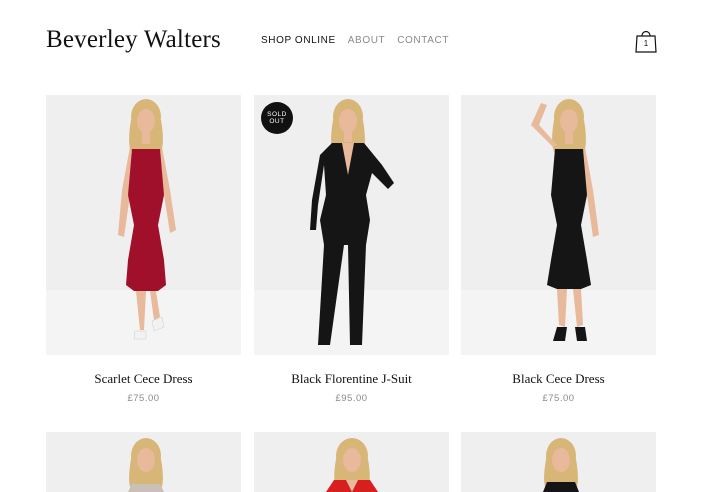 This screenshot has height=492, width=720. I want to click on sold-out-badge: SOLD OUT, so click(277, 118).